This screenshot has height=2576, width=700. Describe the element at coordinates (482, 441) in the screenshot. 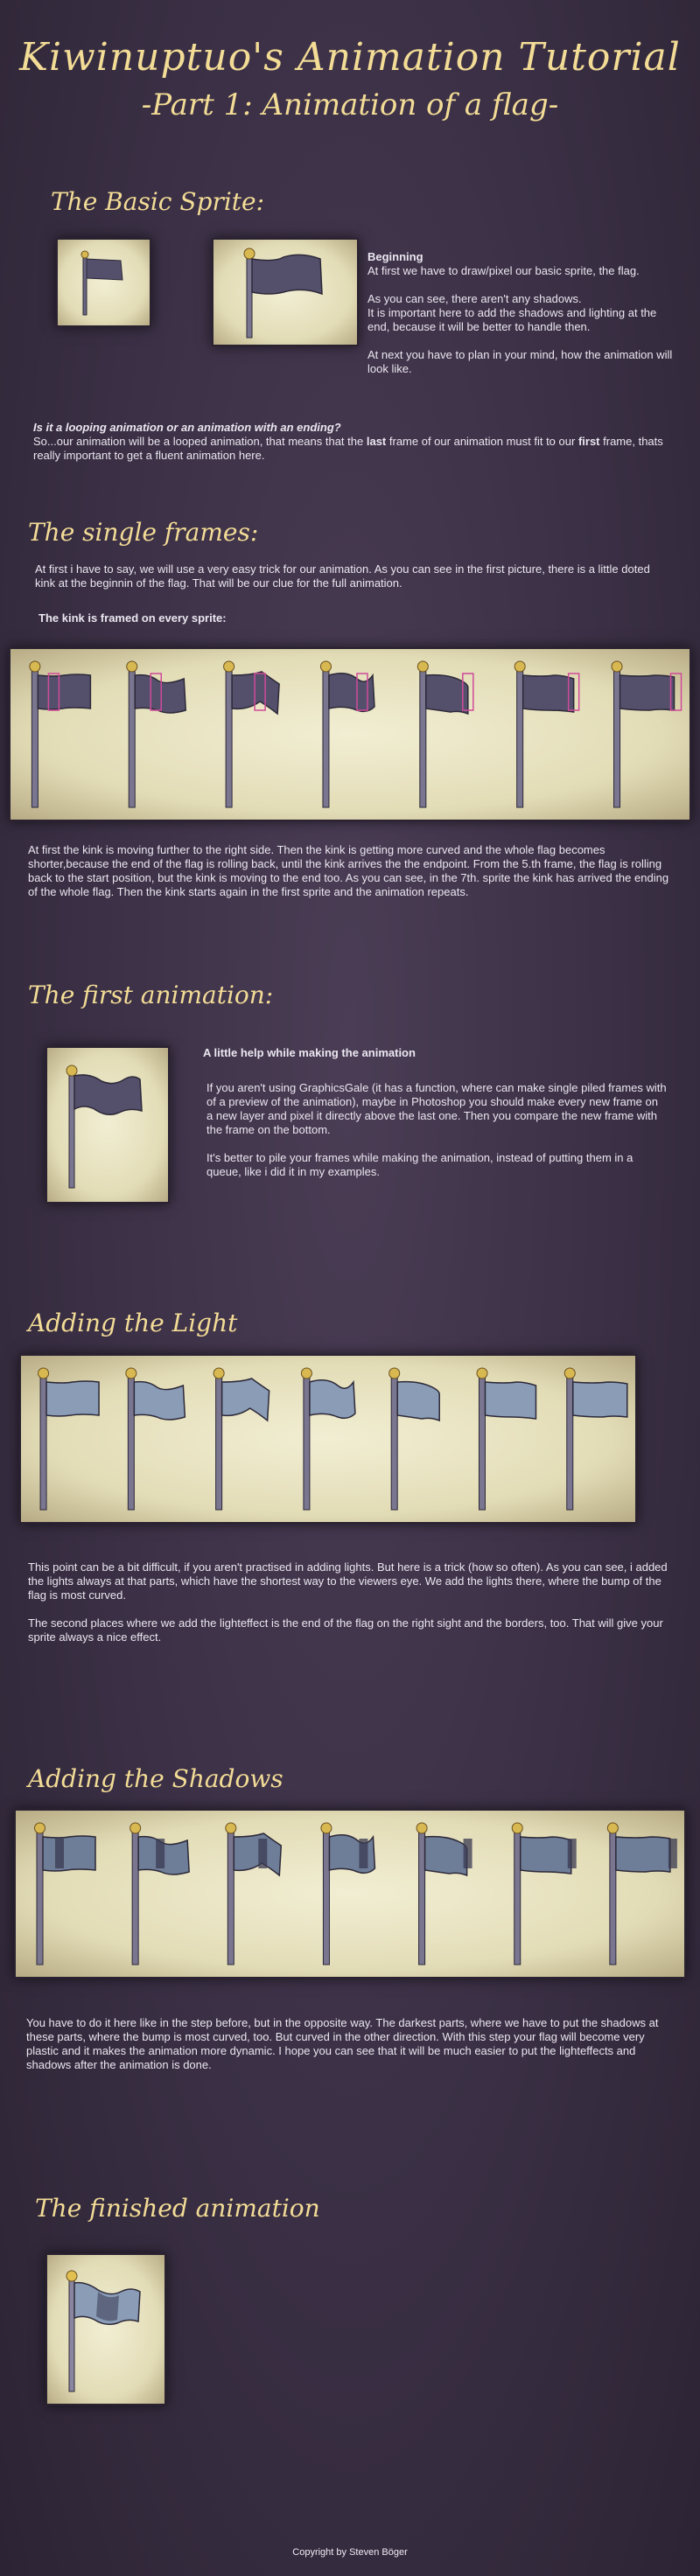

I see `answer-part-2: frame of our animation must fit to our` at that location.